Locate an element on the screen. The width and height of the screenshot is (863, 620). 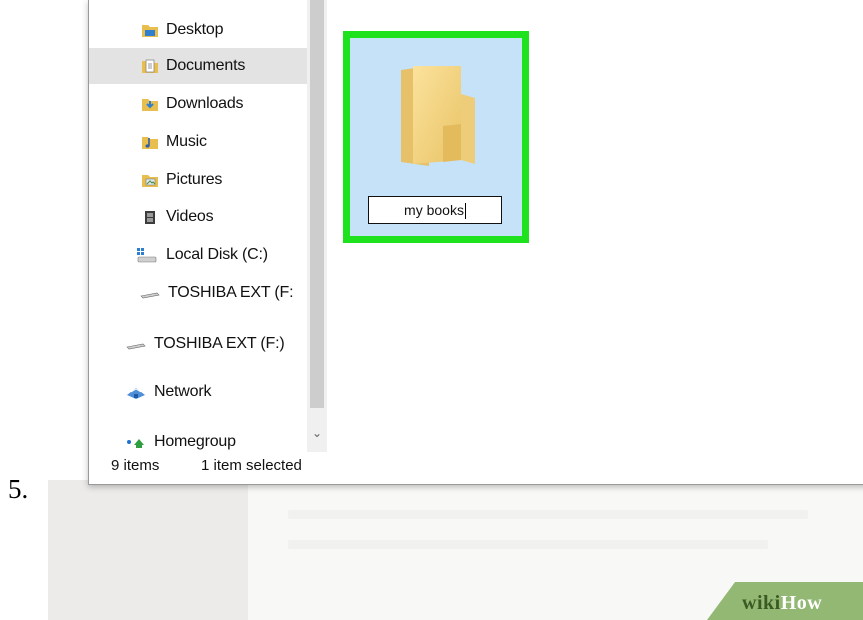
homegroup-icon is located at coordinates (136, 442).